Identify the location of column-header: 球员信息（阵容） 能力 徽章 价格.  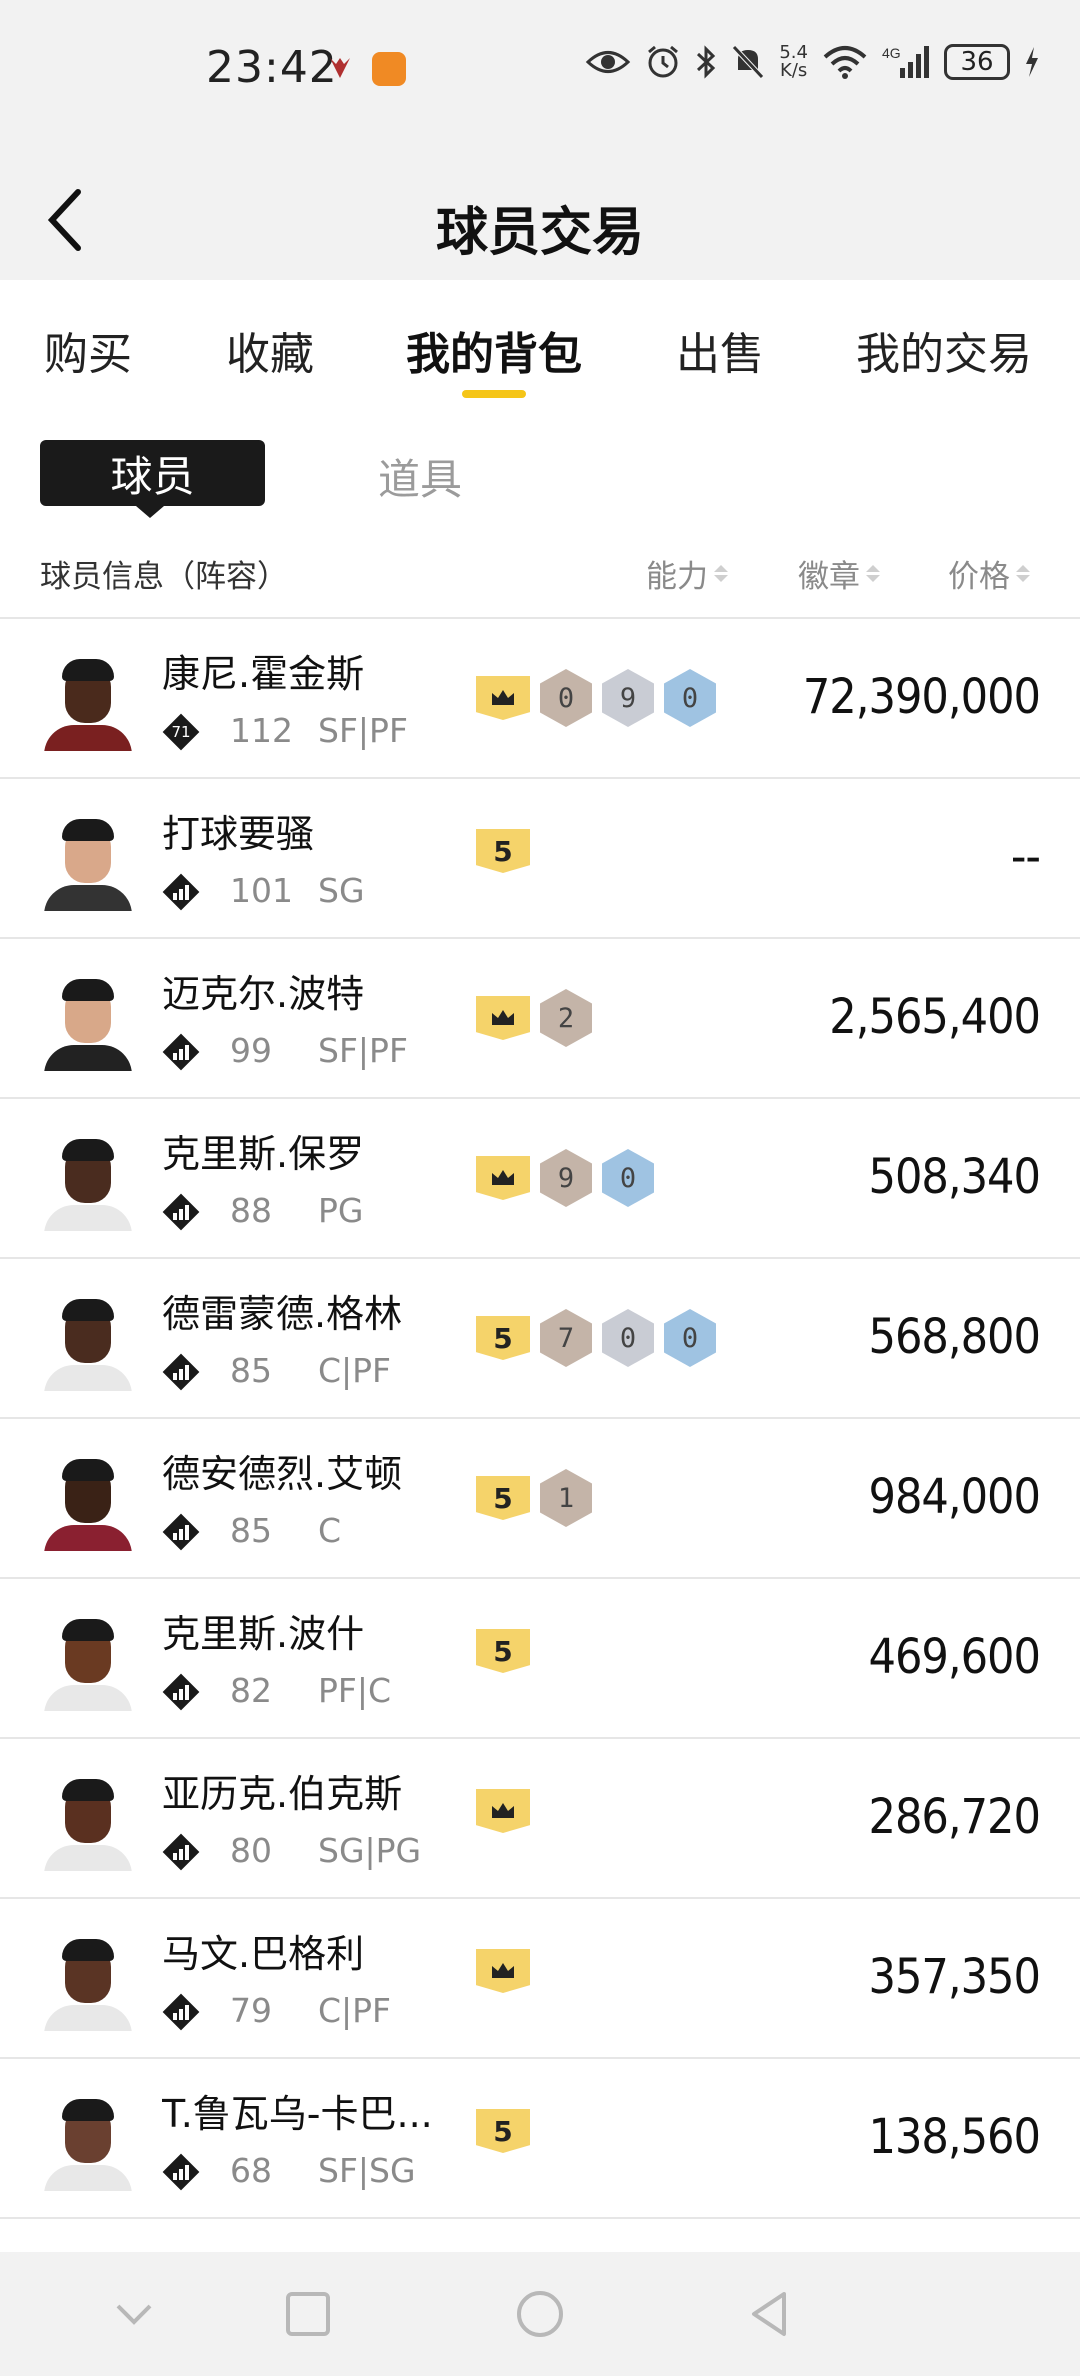
(540, 580).